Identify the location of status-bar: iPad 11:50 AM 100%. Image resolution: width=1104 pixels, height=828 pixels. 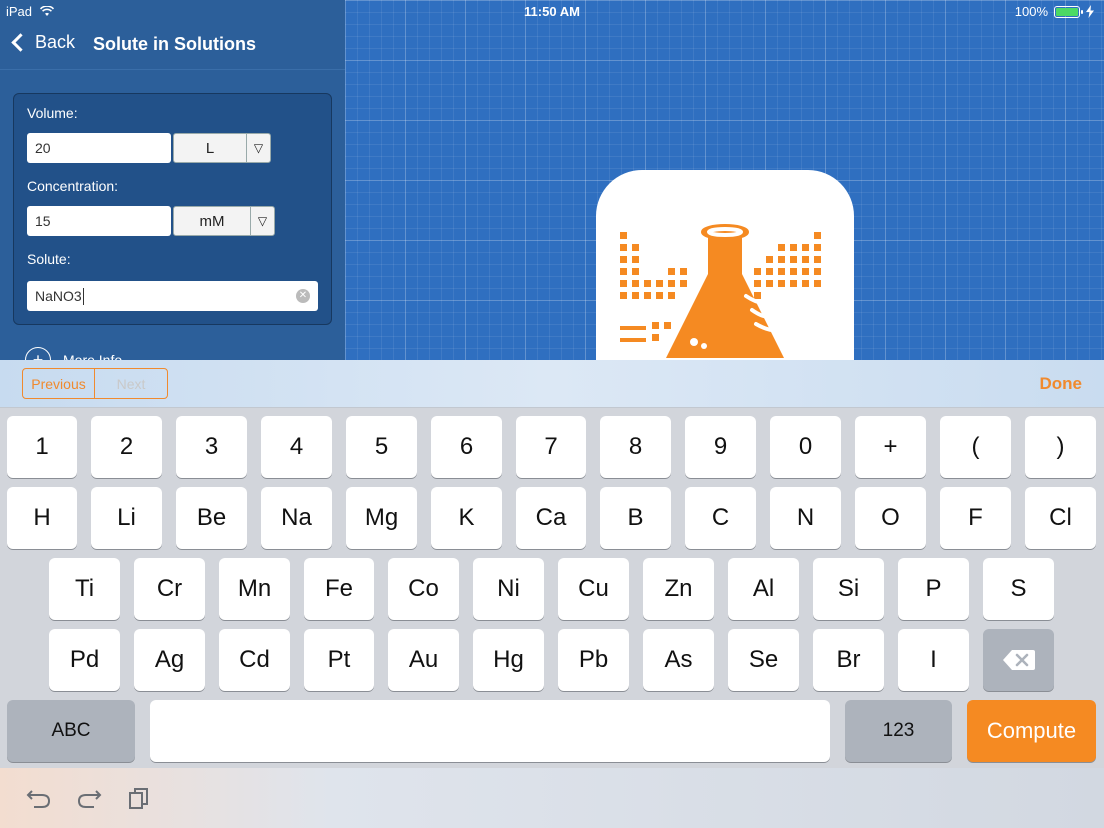
(552, 12).